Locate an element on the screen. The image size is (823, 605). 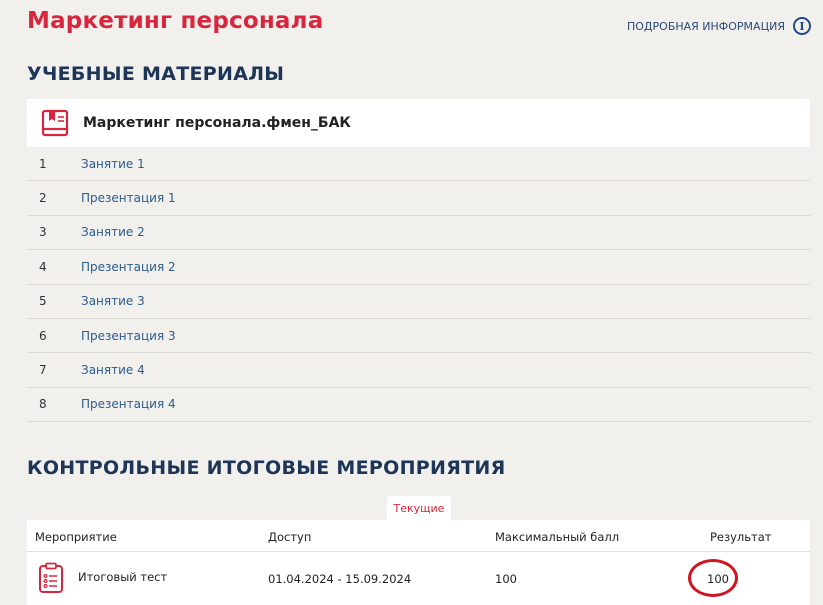
list-item: 6 Презентация 3 is located at coordinates (418, 336).